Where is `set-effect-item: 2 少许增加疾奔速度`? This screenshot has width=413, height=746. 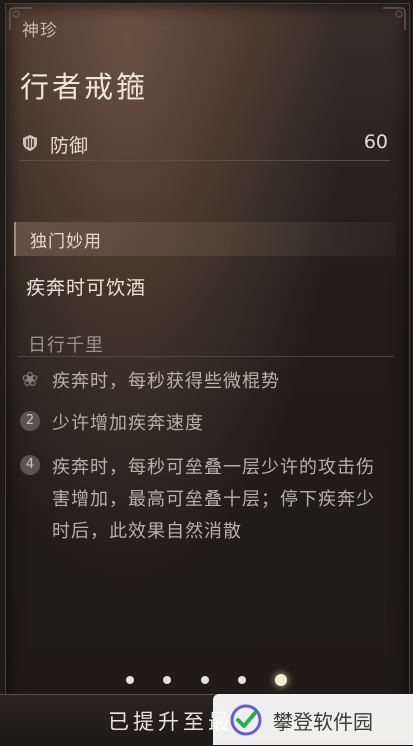
set-effect-item: 2 少许增加疾奔速度 is located at coordinates (203, 425).